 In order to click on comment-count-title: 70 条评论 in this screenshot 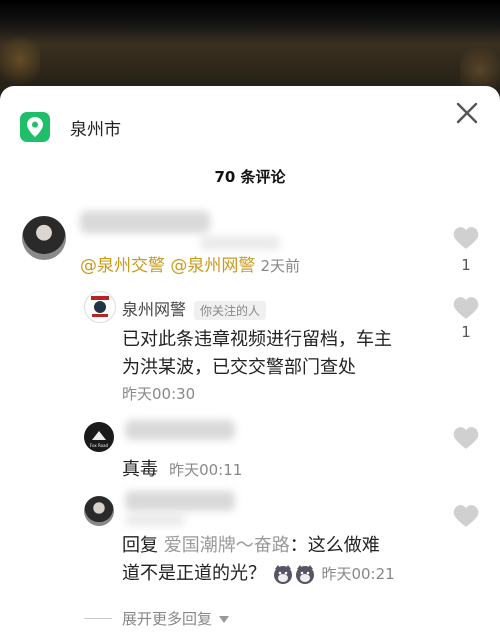, I will do `click(250, 177)`.